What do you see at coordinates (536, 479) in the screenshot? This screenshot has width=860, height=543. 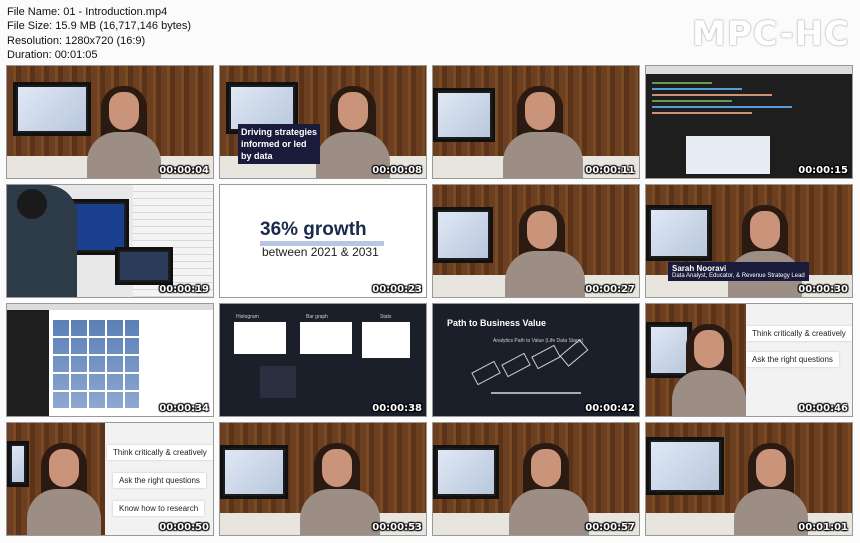 I see `thumbnail-15: 00:00:57` at bounding box center [536, 479].